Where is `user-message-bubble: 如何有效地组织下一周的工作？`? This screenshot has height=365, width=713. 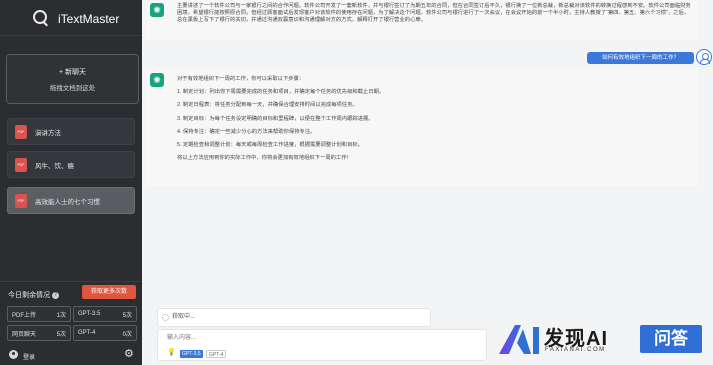 user-message-bubble: 如何有效地组织下一周的工作？ is located at coordinates (640, 58).